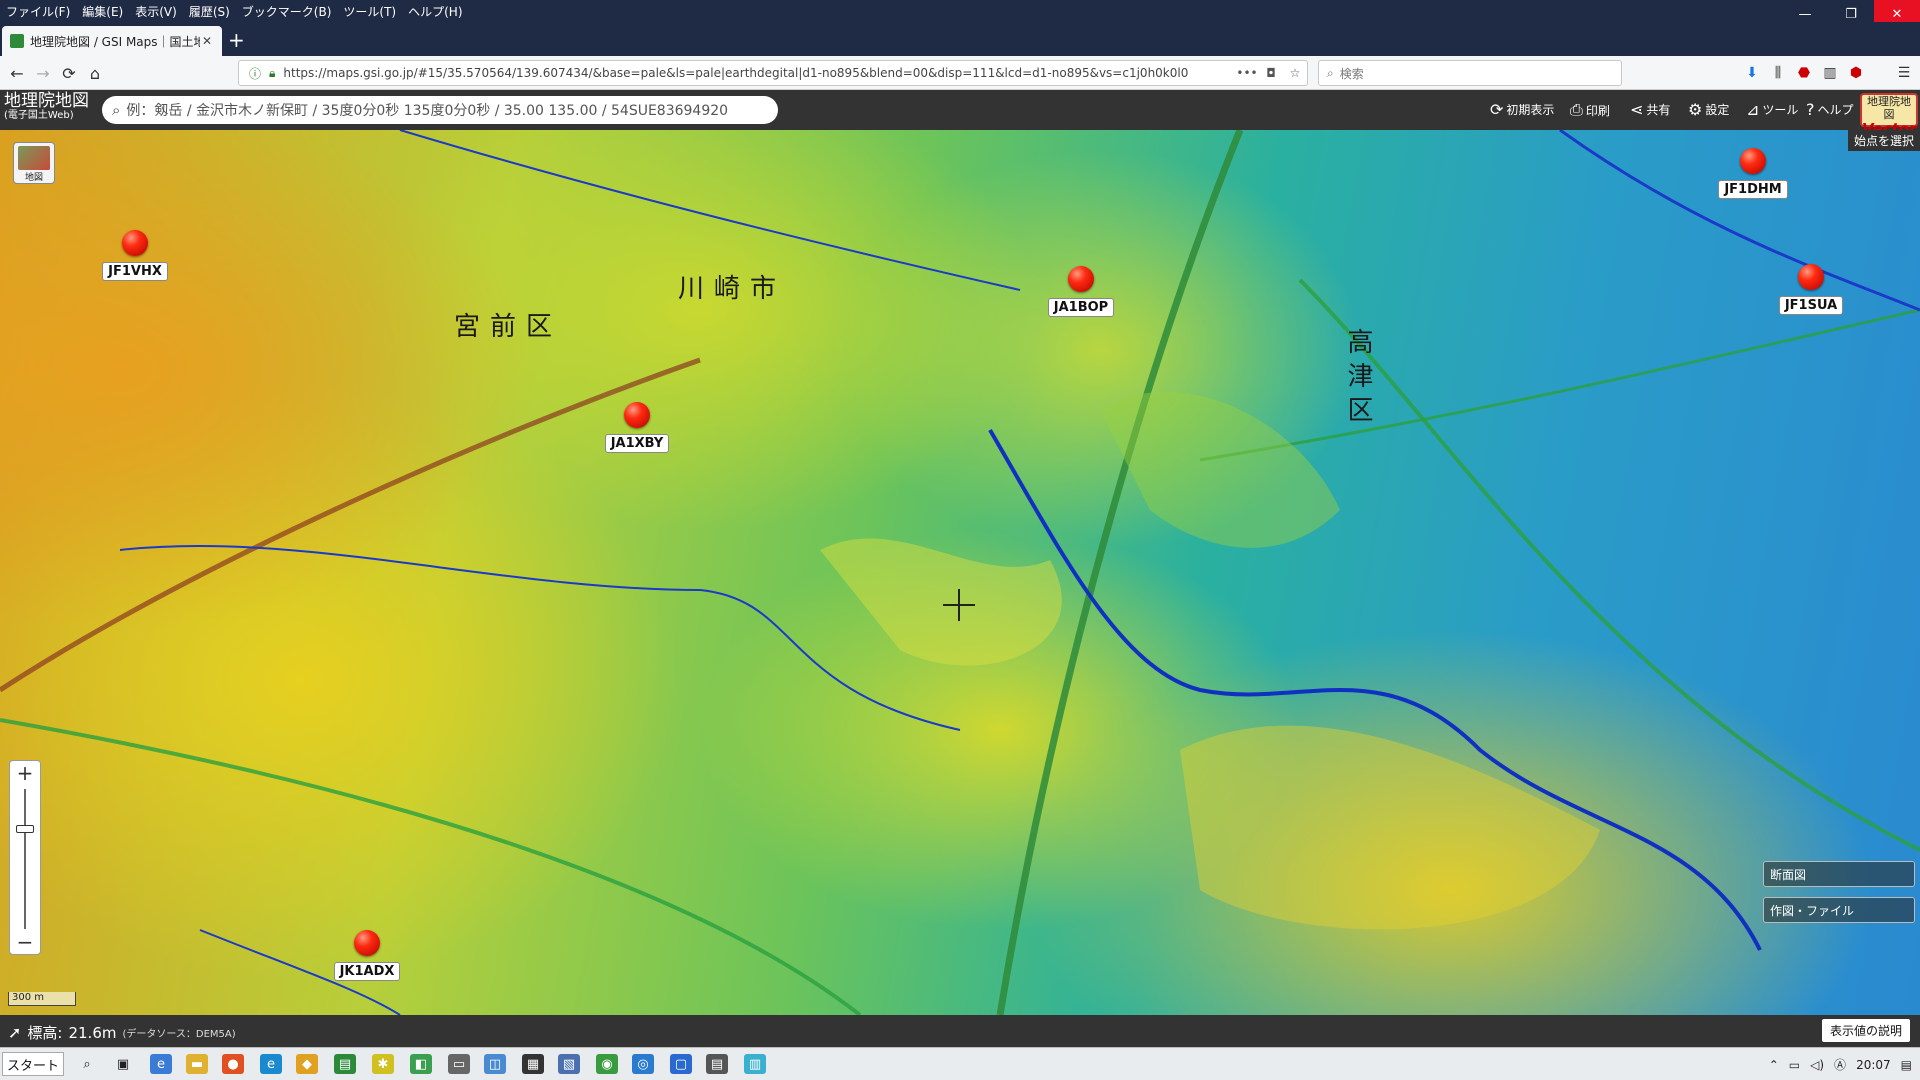 The image size is (1920, 1080). I want to click on firefox-icon: ●, so click(233, 1064).